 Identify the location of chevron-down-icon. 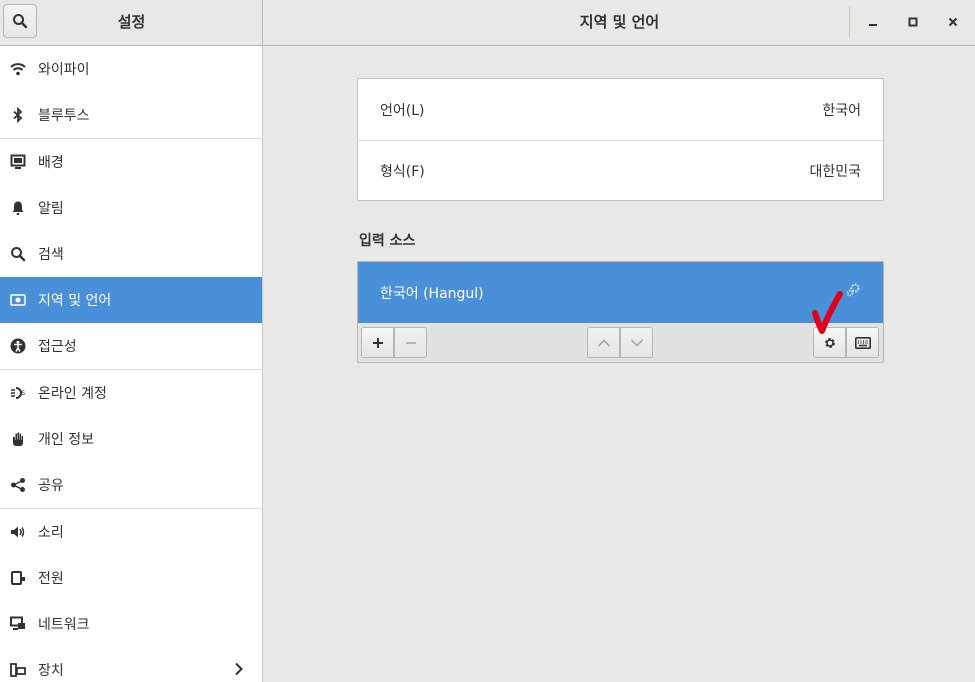
(636, 342).